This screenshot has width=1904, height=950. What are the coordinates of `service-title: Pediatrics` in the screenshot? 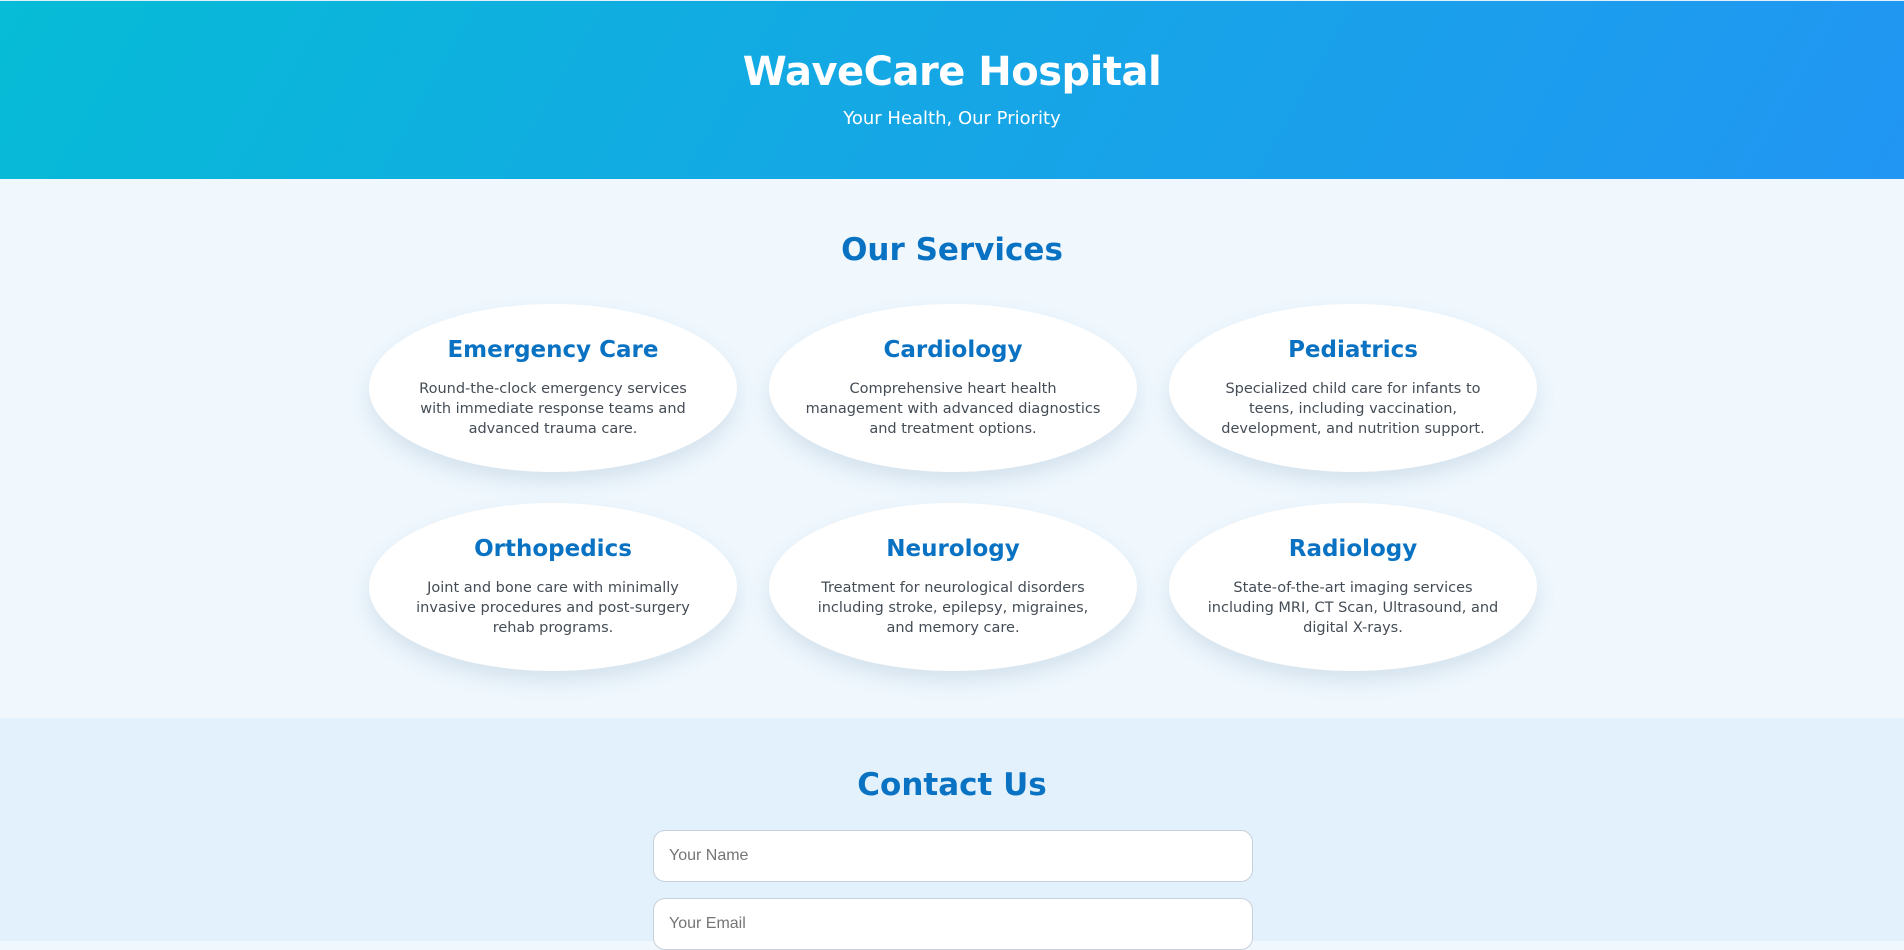 It's located at (1353, 350).